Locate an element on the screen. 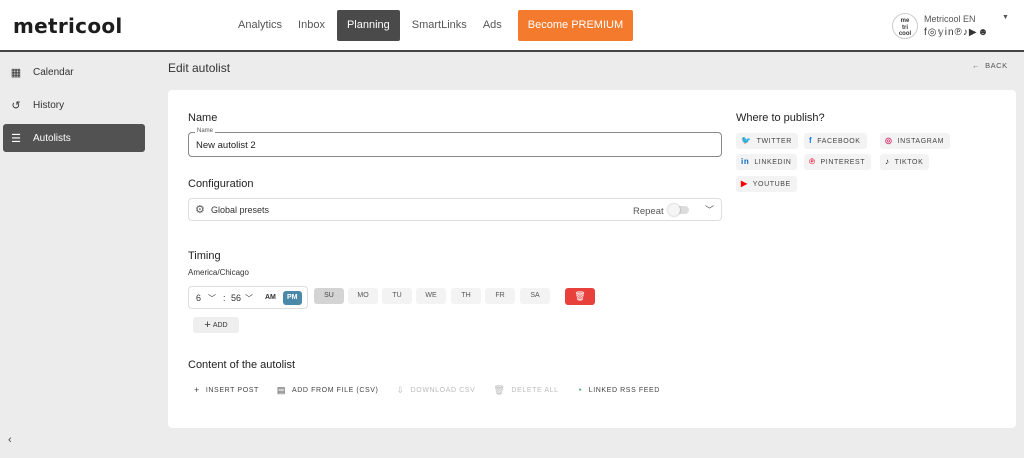 Image resolution: width=1024 pixels, height=458 pixels. back-label: BACK is located at coordinates (996, 65).